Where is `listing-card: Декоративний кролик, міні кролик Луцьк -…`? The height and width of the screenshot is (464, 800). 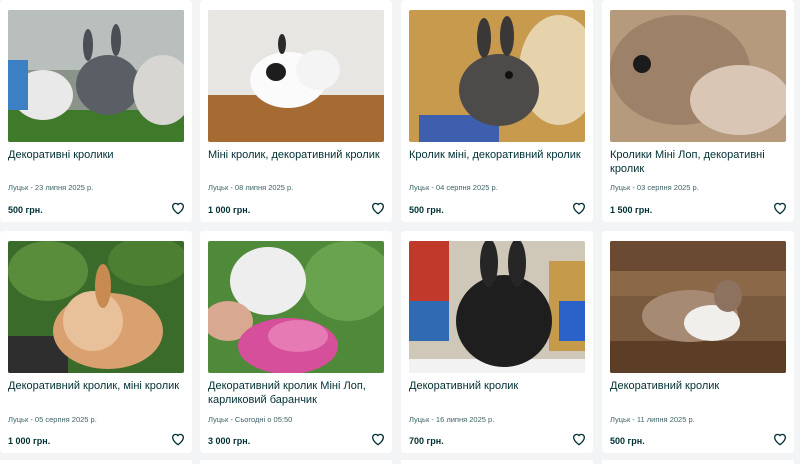 listing-card: Декоративний кролик, міні кролик Луцьк -… is located at coordinates (96, 342).